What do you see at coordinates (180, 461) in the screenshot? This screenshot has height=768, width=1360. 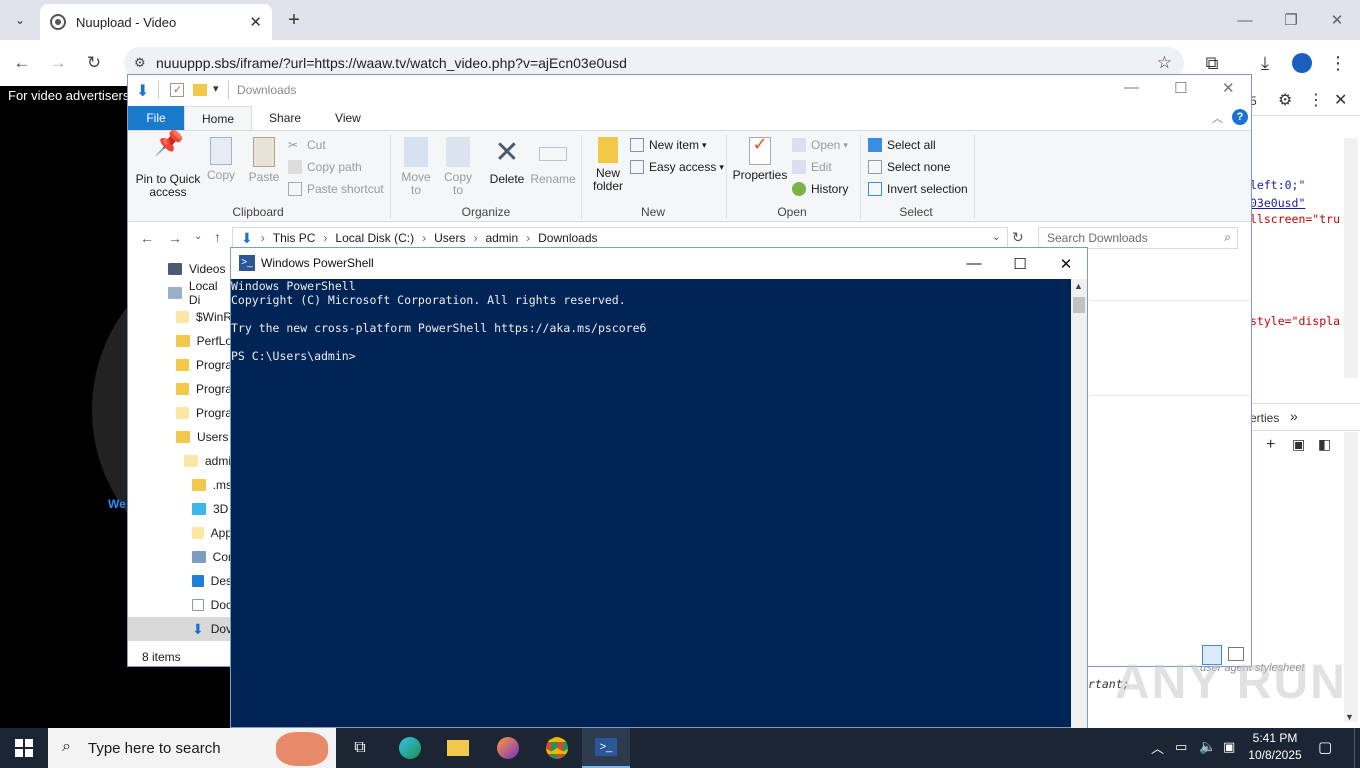 I see `tree-item-admin: admi` at bounding box center [180, 461].